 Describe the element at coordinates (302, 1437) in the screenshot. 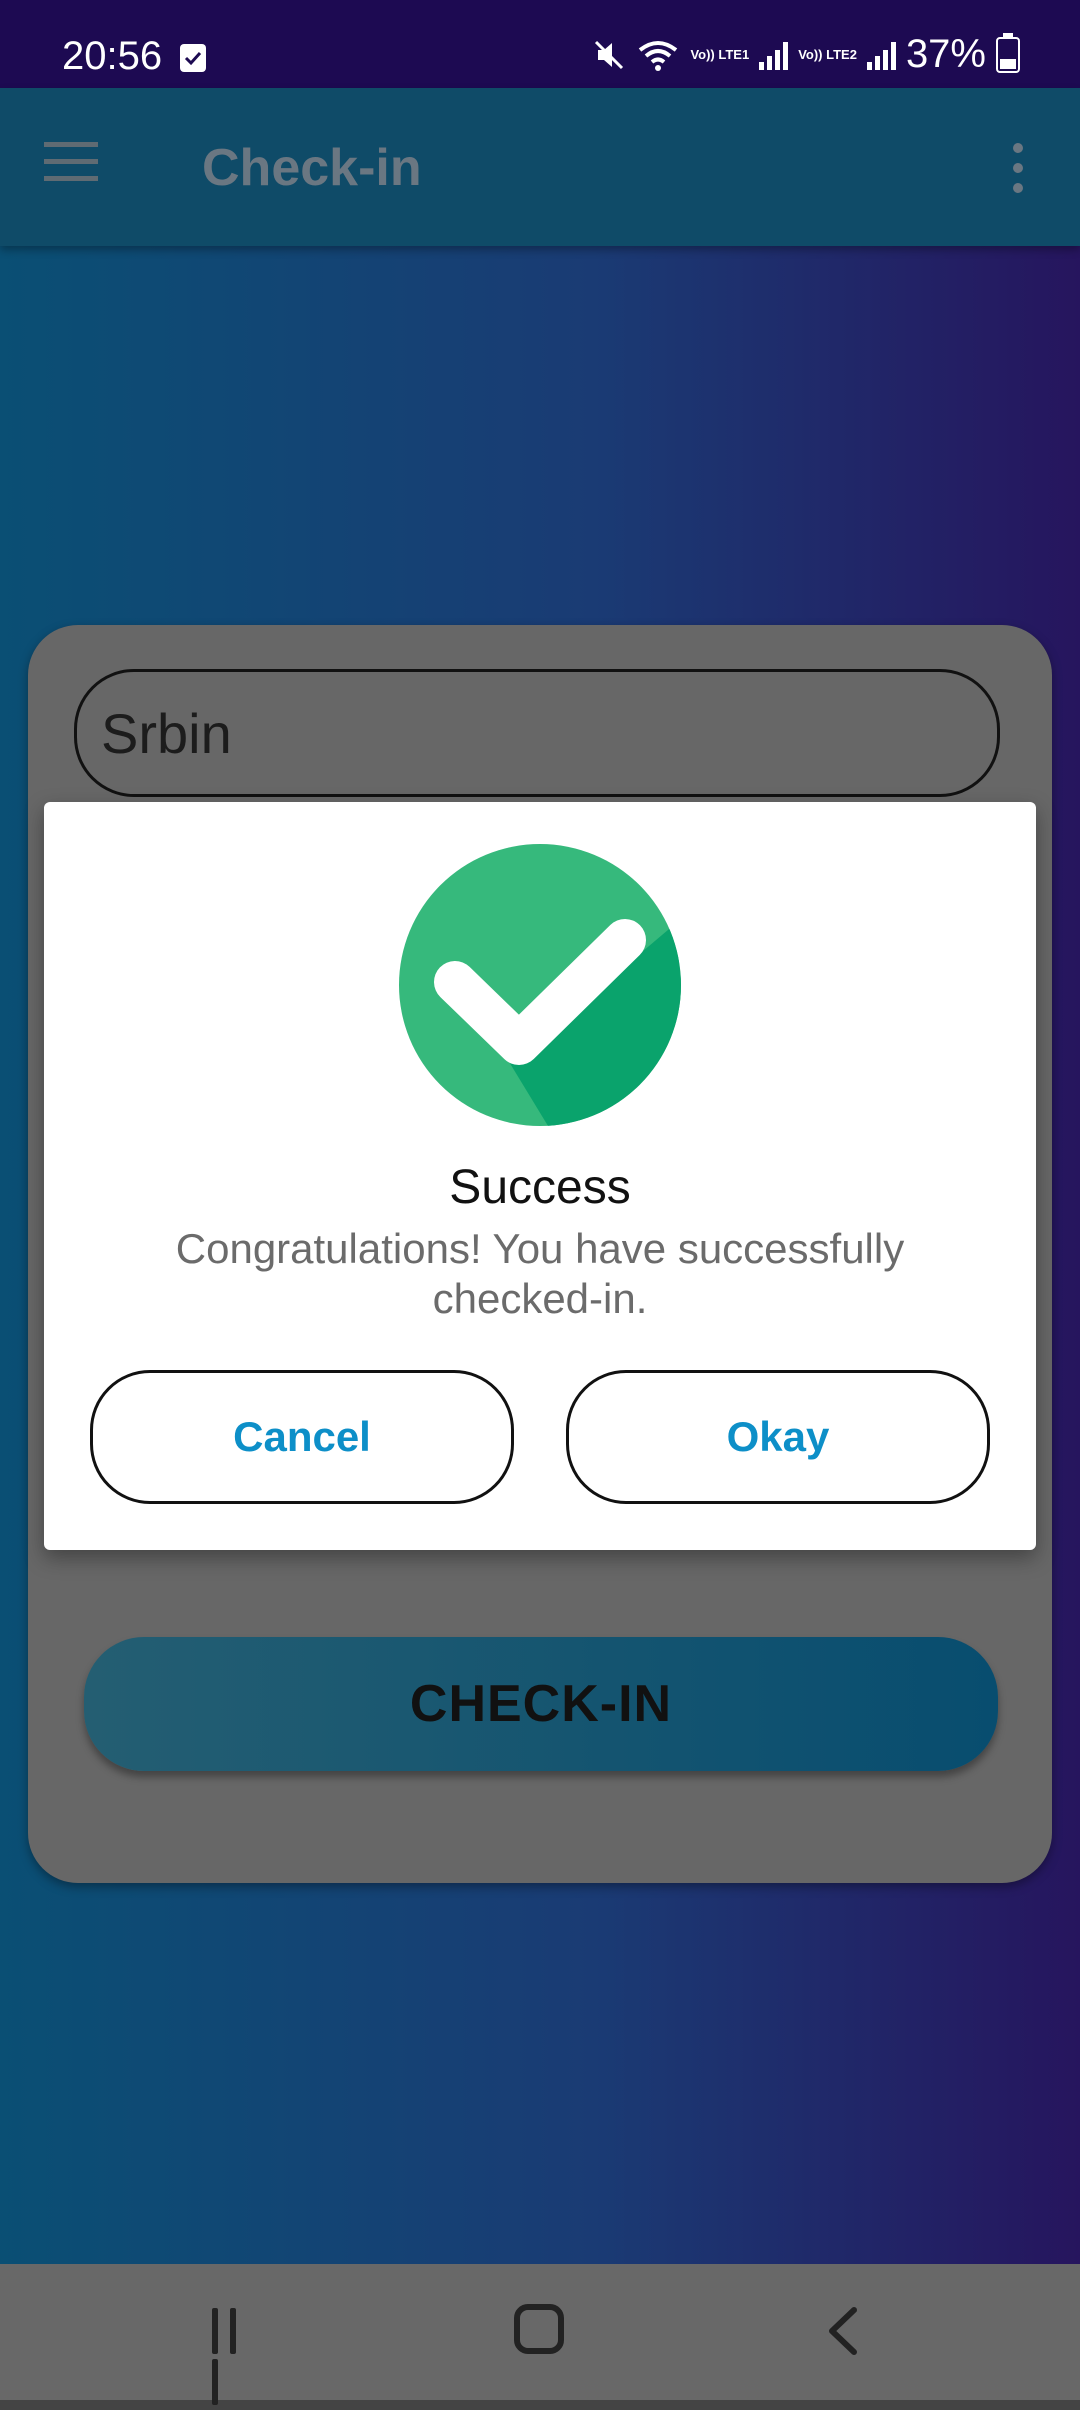

I see `cancel-button: Cancel` at that location.